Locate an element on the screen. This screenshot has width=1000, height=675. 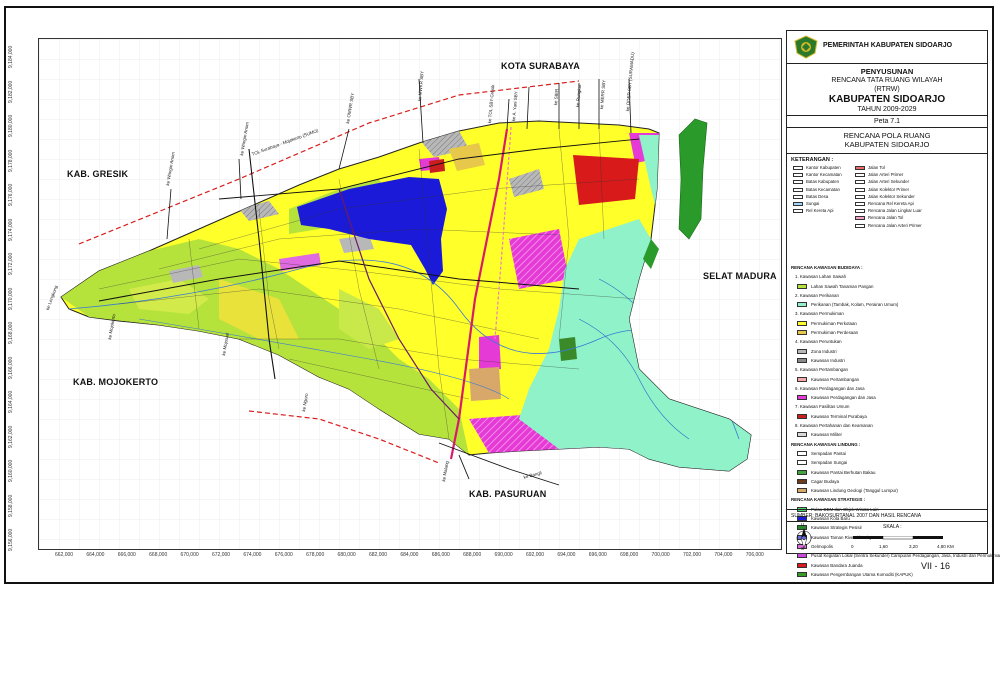
legend-section: 3. Kawasan Permukiman is located at coordinates (888, 313).